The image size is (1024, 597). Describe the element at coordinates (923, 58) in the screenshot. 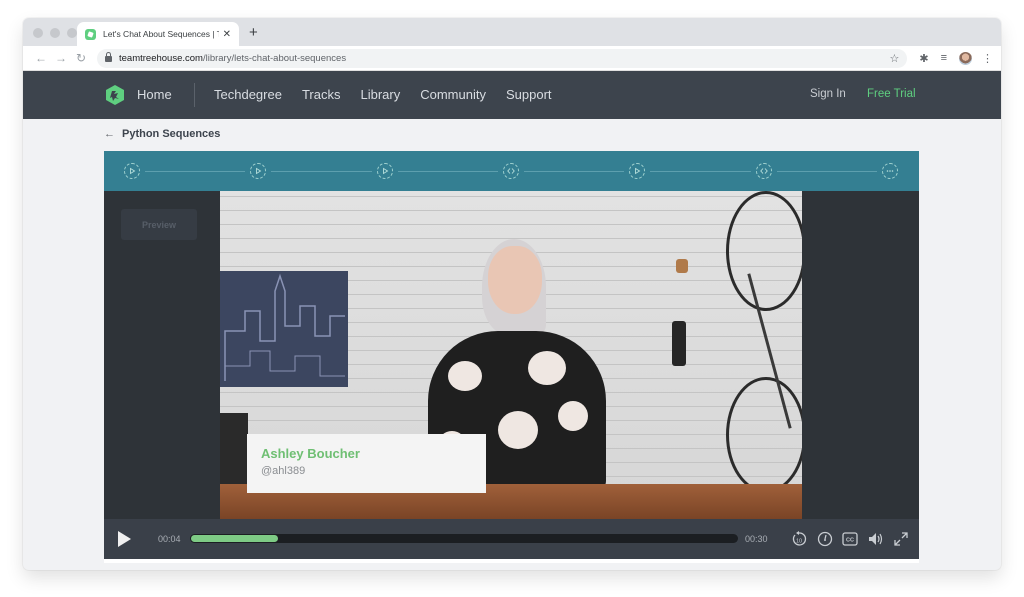

I see `extensions-puzzle-icon: ✱` at that location.